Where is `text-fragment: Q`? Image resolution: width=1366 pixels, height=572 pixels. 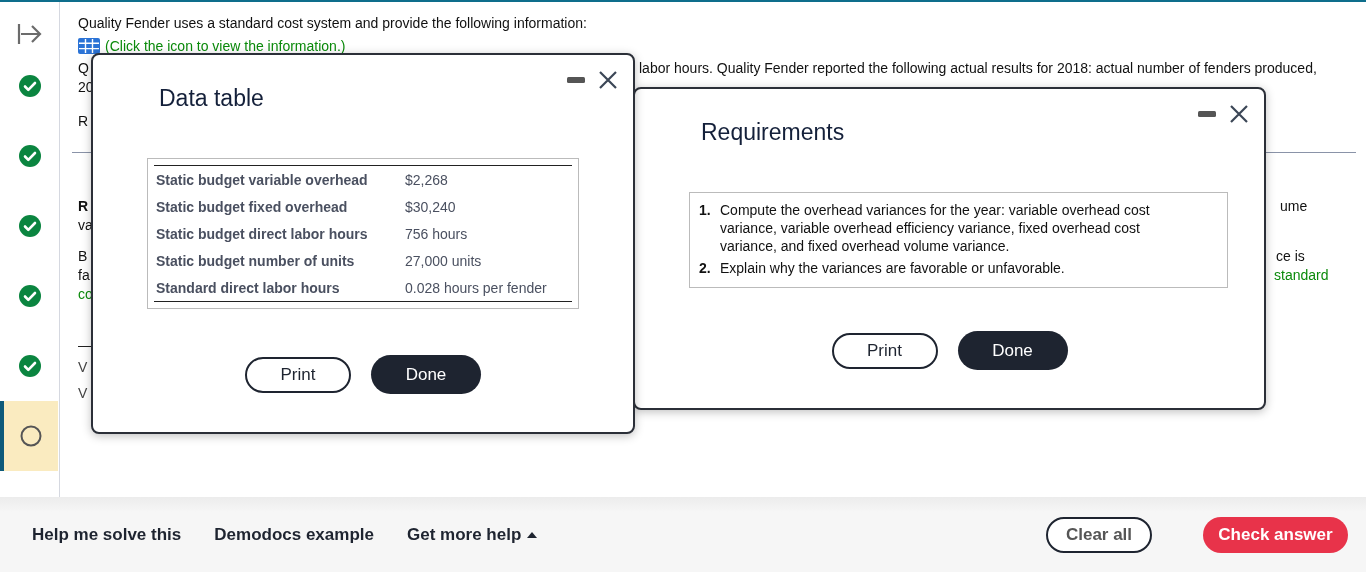 text-fragment: Q is located at coordinates (83, 68).